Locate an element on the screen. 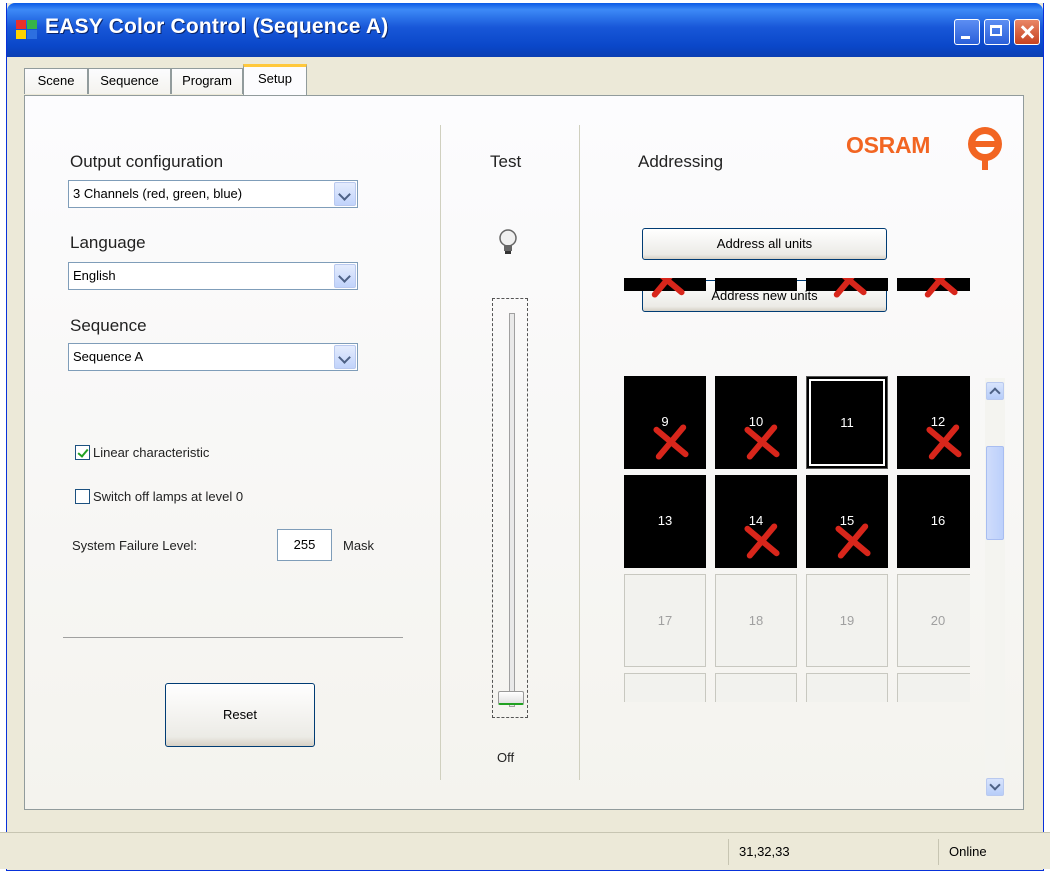  address-cell-23: 23 is located at coordinates (847, 687).